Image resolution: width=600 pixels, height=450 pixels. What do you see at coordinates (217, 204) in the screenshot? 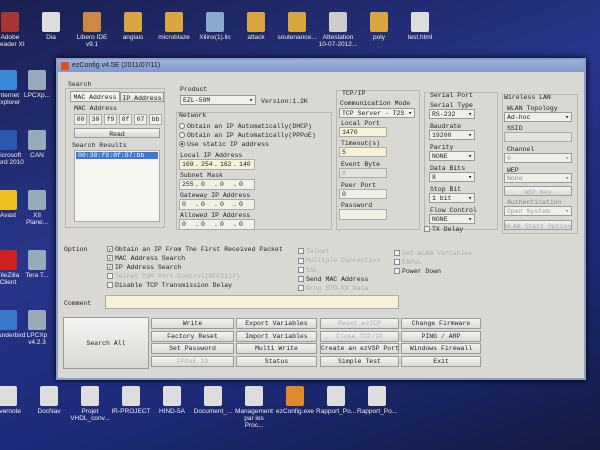
I see `gateway-ip-field: 0.0.0.0` at bounding box center [217, 204].